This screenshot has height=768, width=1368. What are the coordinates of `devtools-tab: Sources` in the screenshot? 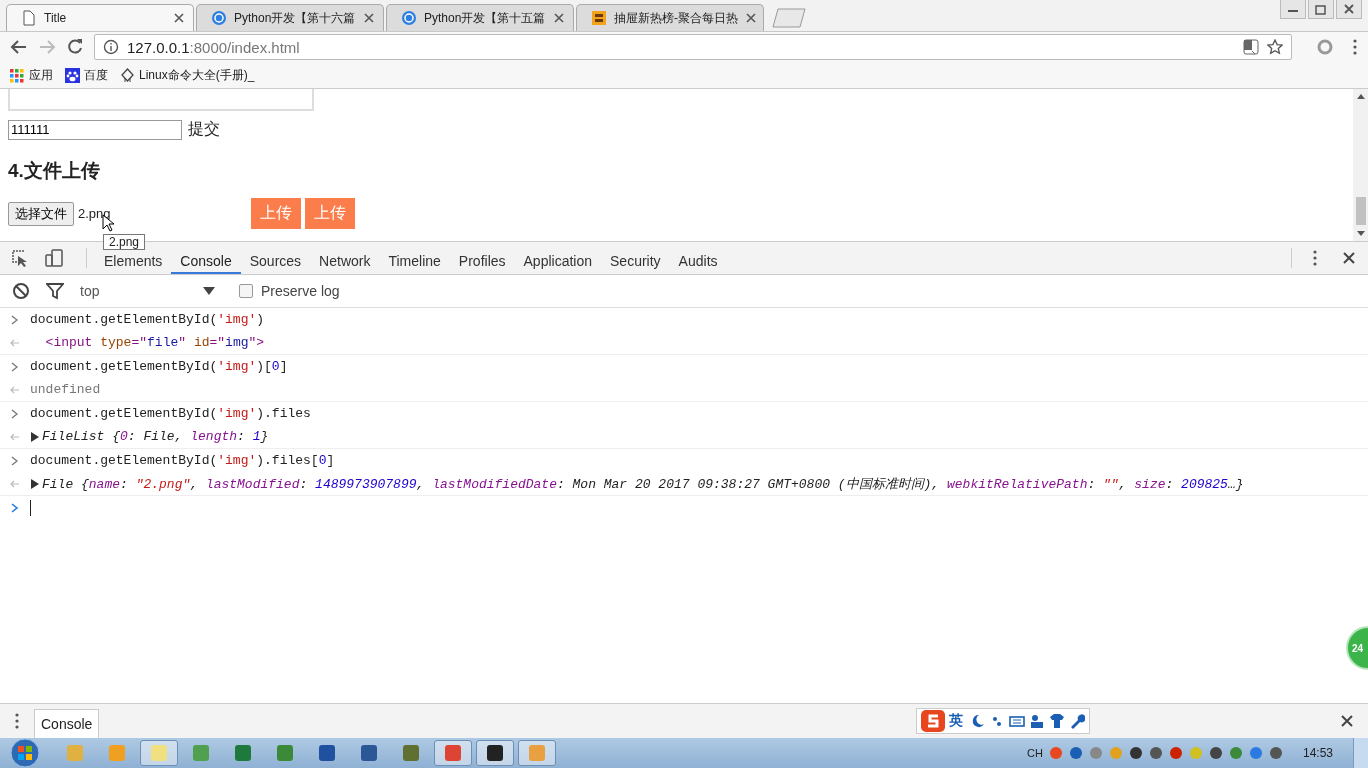 It's located at (275, 262).